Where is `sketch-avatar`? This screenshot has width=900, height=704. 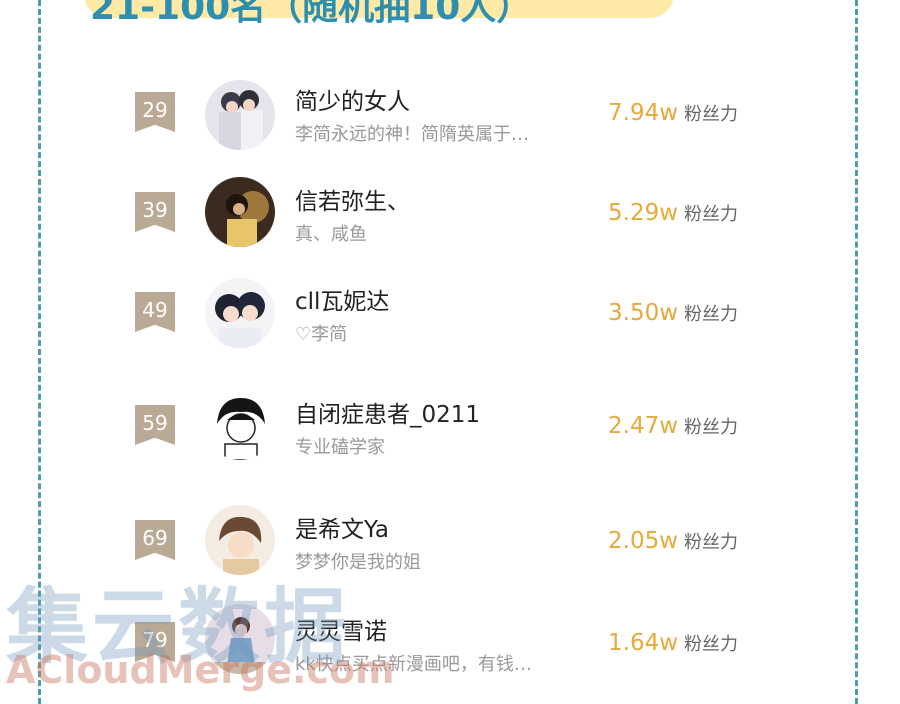 sketch-avatar is located at coordinates (240, 425).